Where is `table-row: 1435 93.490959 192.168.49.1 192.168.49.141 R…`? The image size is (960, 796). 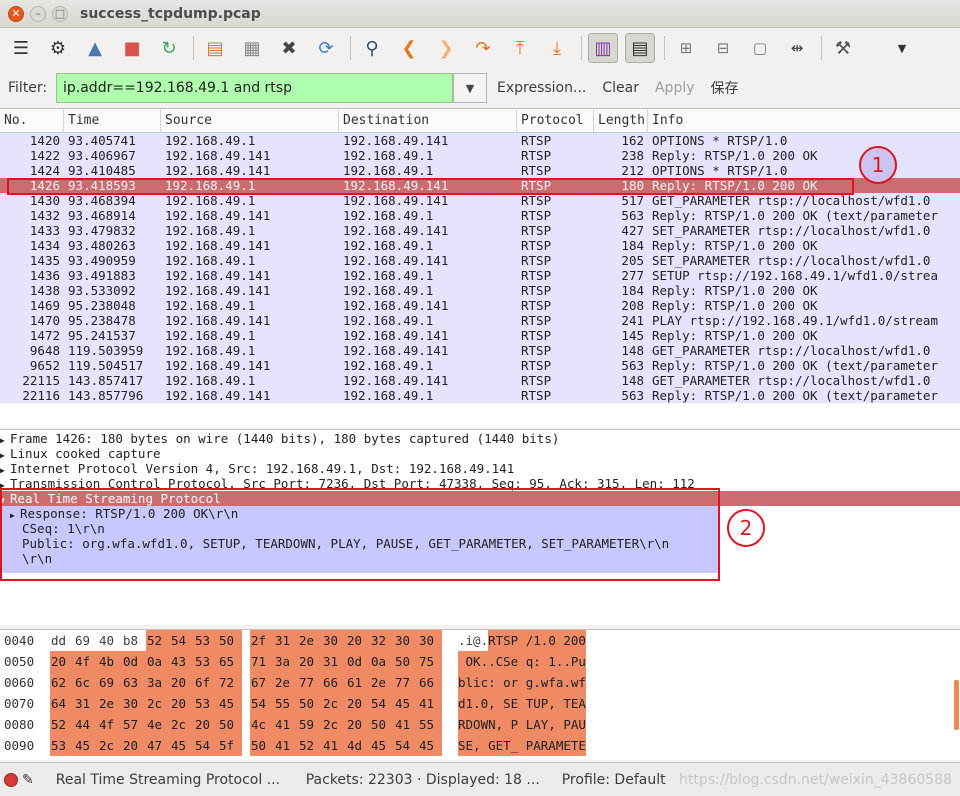 table-row: 1435 93.490959 192.168.49.1 192.168.49.141 R… is located at coordinates (480, 260).